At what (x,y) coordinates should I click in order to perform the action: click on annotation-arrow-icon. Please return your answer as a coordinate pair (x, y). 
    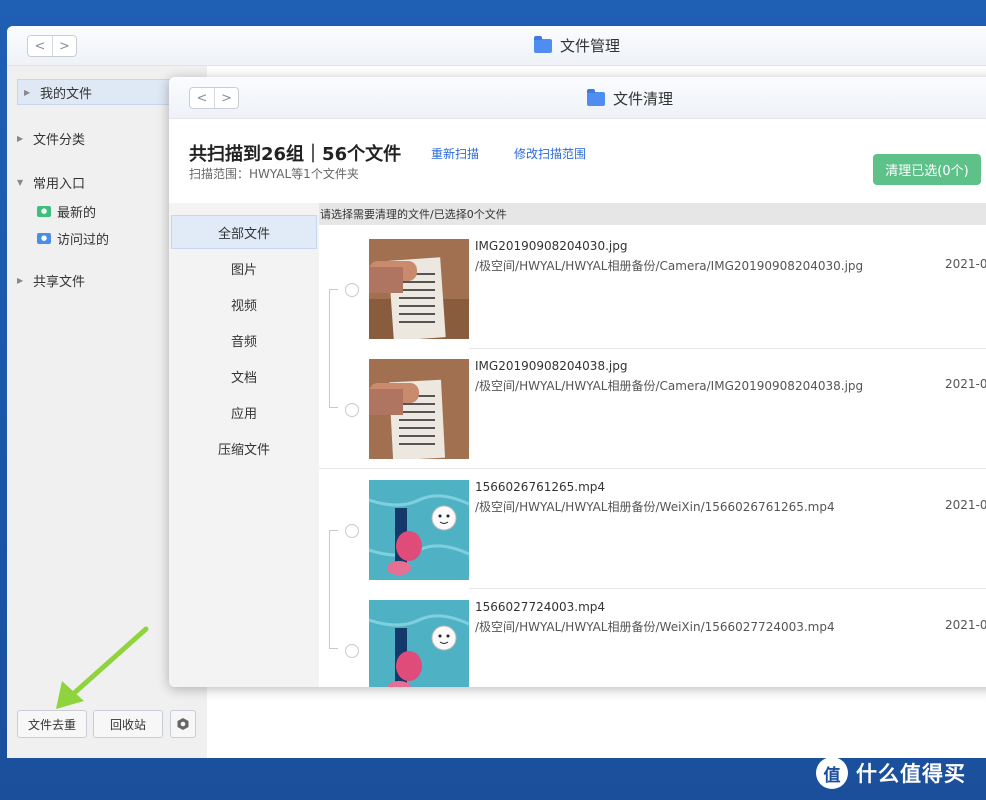
    Looking at the image, I should click on (102, 667).